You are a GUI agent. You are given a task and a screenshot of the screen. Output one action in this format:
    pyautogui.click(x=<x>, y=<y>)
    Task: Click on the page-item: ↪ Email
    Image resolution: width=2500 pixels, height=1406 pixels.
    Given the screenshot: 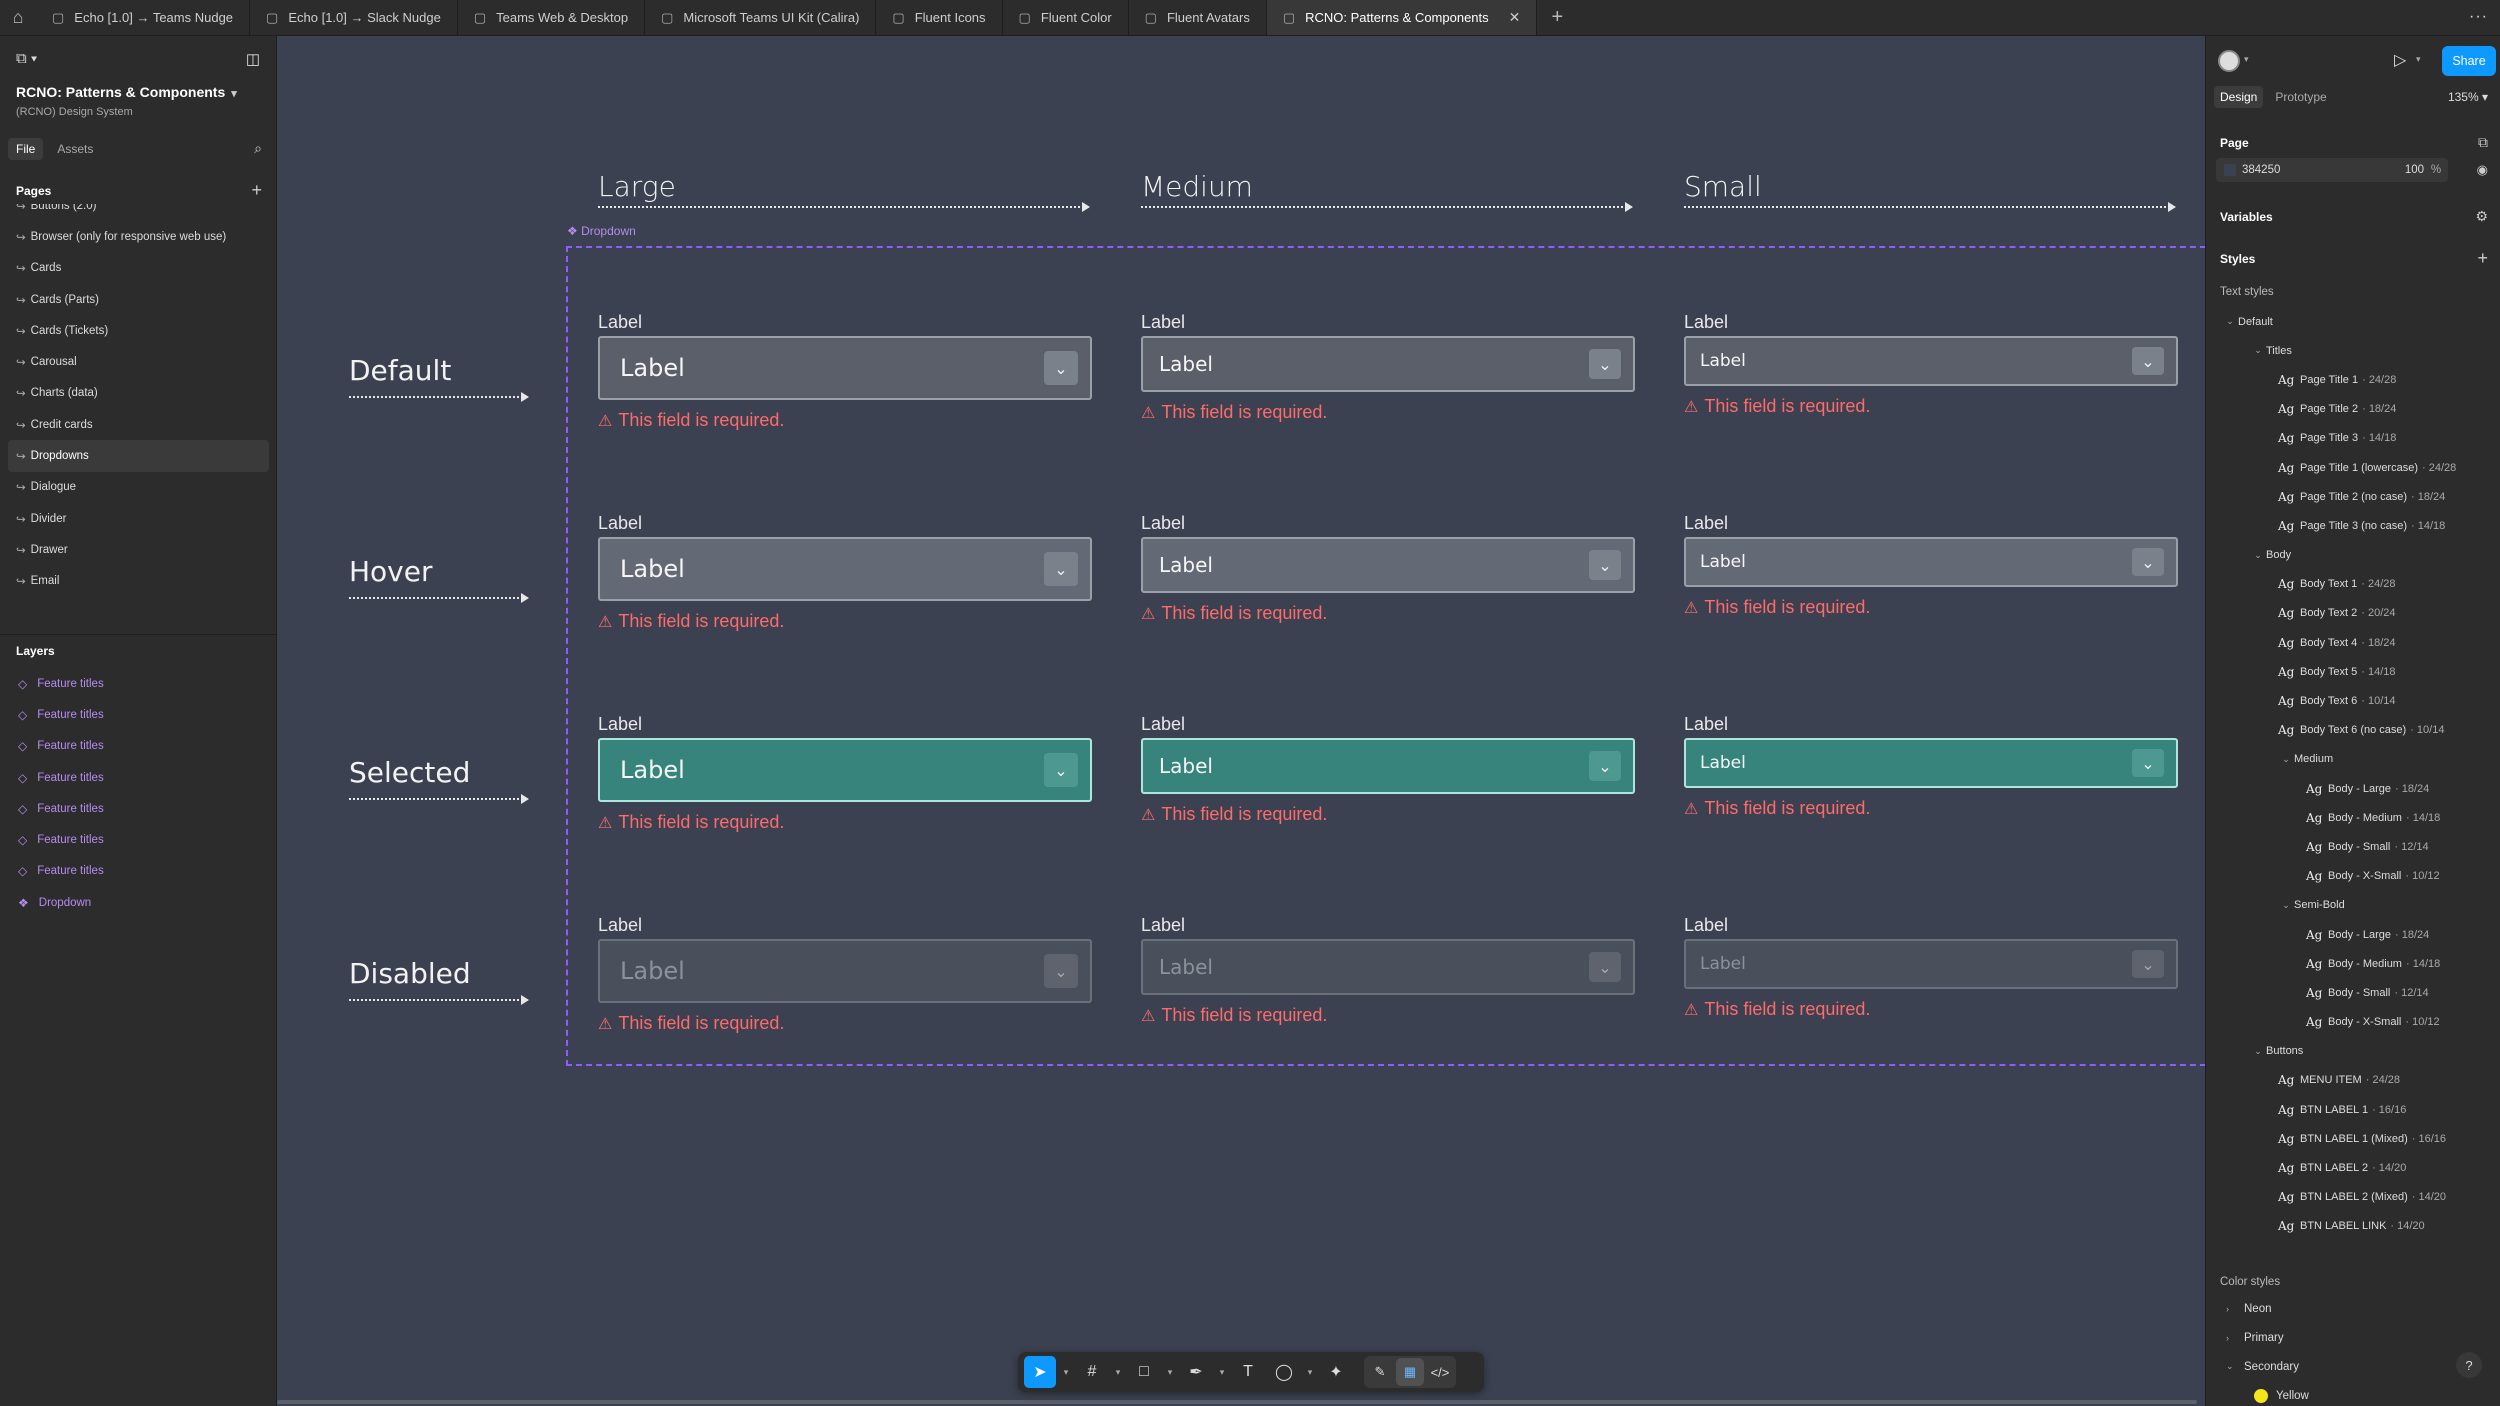 What is the action you would take?
    pyautogui.click(x=138, y=581)
    